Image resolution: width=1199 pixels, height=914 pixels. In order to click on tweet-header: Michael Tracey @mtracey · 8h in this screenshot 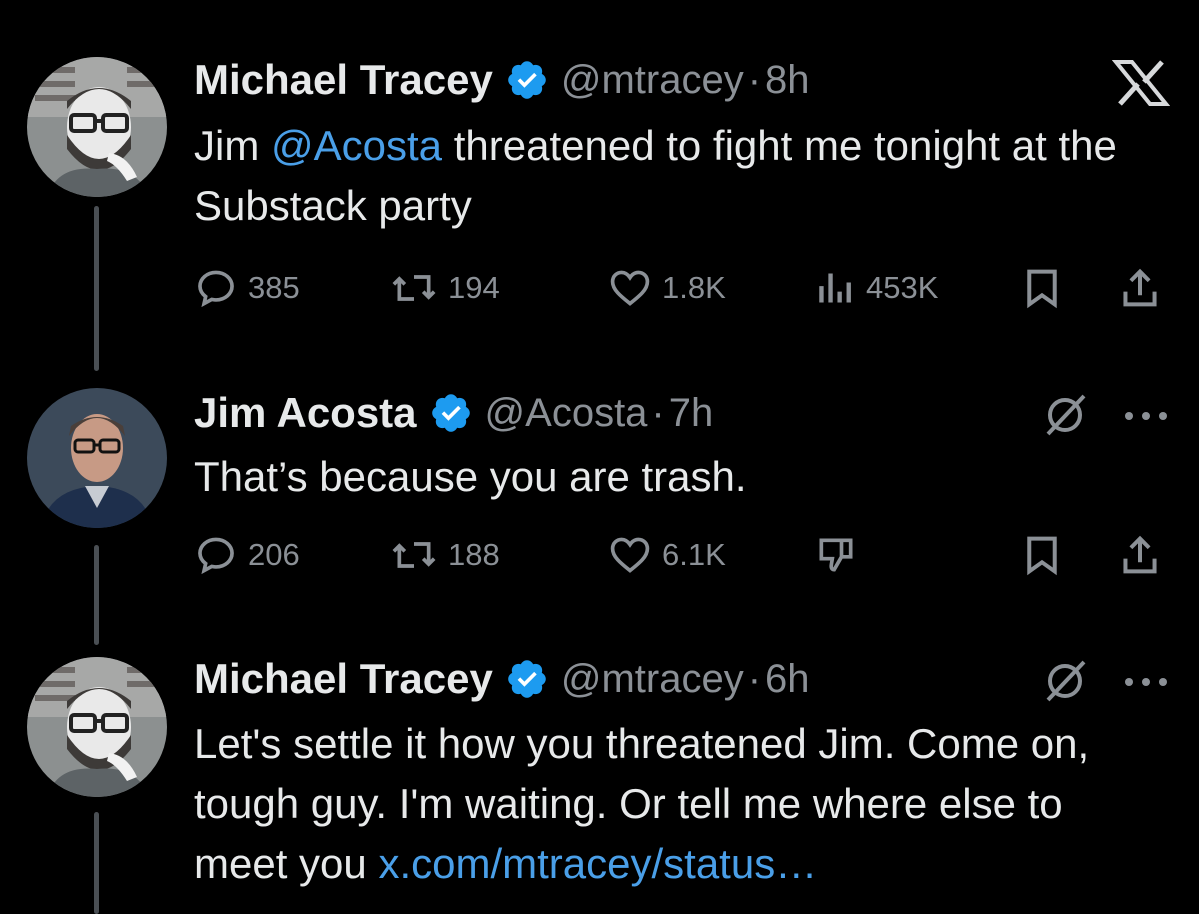, I will do `click(502, 80)`.